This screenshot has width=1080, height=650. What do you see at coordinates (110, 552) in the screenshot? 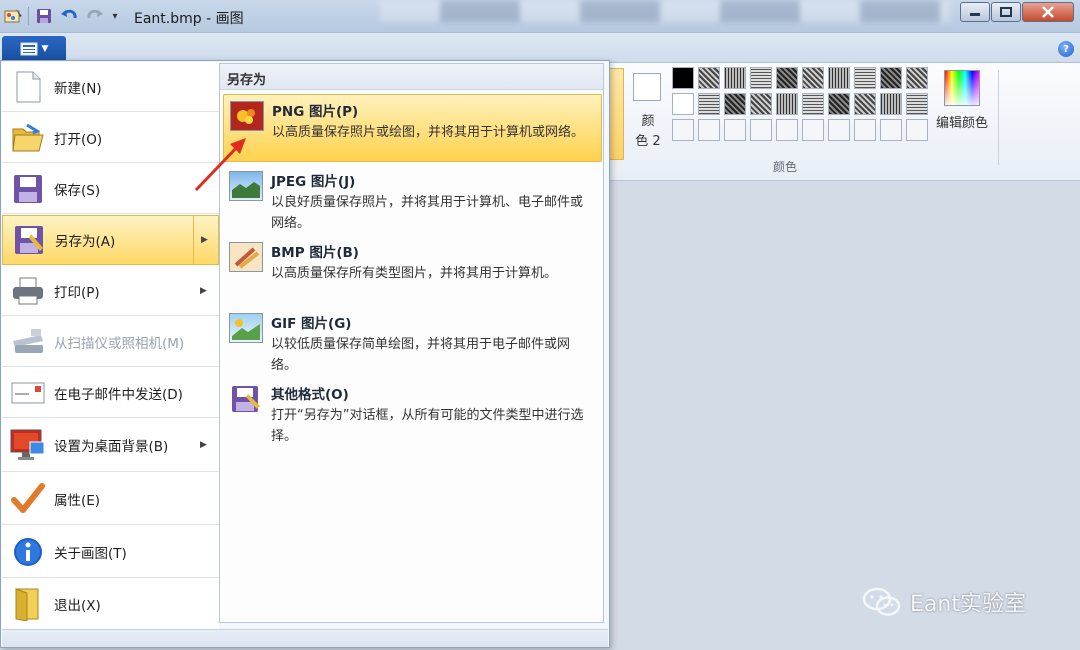
I see `menu-item-about: 关于画图(T)` at bounding box center [110, 552].